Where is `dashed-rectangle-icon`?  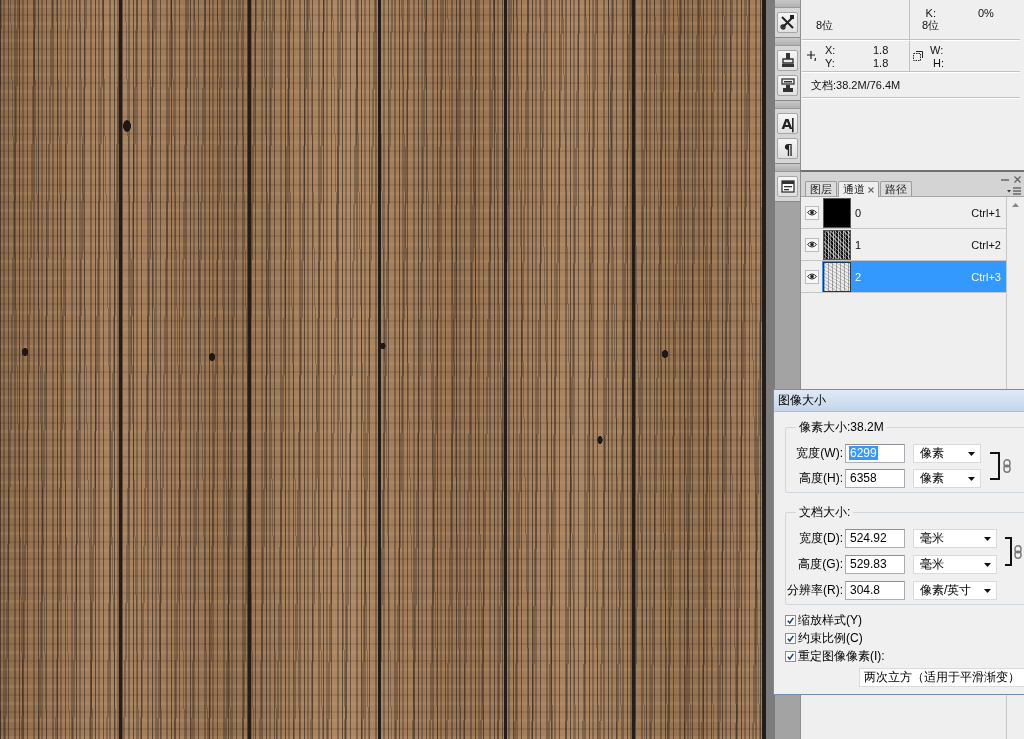
dashed-rectangle-icon is located at coordinates (918, 56).